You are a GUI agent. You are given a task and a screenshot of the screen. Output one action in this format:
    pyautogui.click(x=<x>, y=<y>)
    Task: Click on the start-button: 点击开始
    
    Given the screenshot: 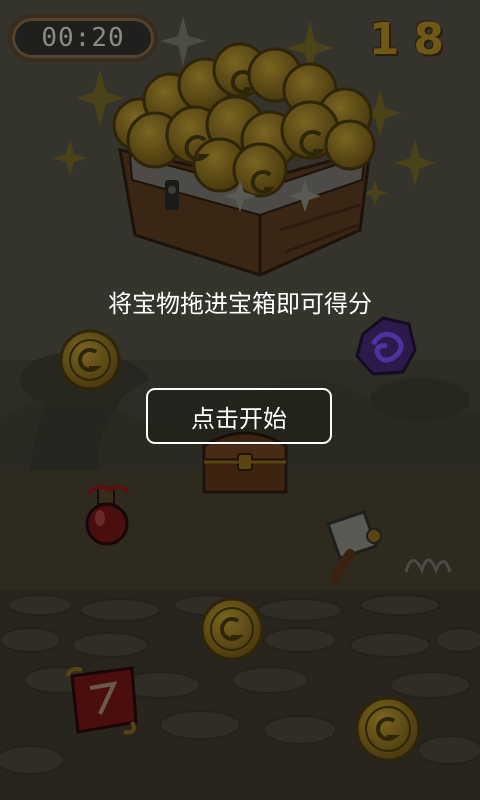 What is the action you would take?
    pyautogui.click(x=239, y=416)
    